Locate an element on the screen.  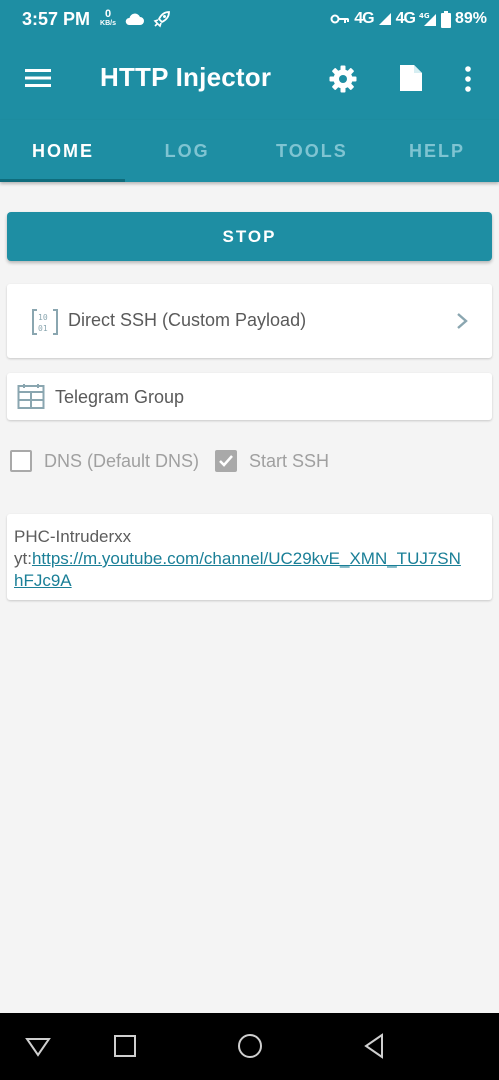
calendar-grid-icon is located at coordinates (31, 396).